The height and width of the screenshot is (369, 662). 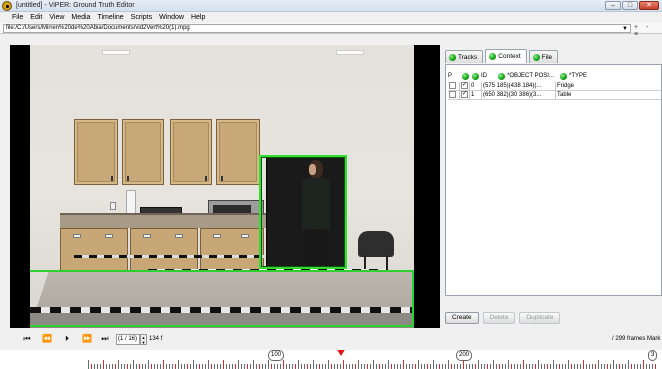 What do you see at coordinates (613, 5) in the screenshot?
I see `minimize-button: –` at bounding box center [613, 5].